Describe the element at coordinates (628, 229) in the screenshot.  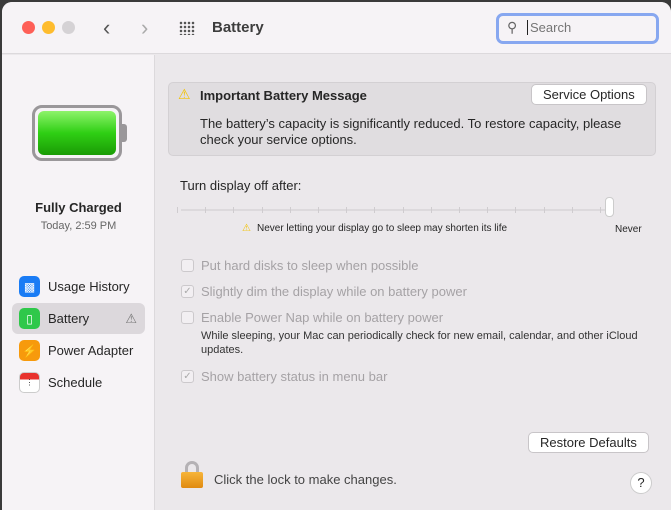
I see `slider-end-label: Never` at that location.